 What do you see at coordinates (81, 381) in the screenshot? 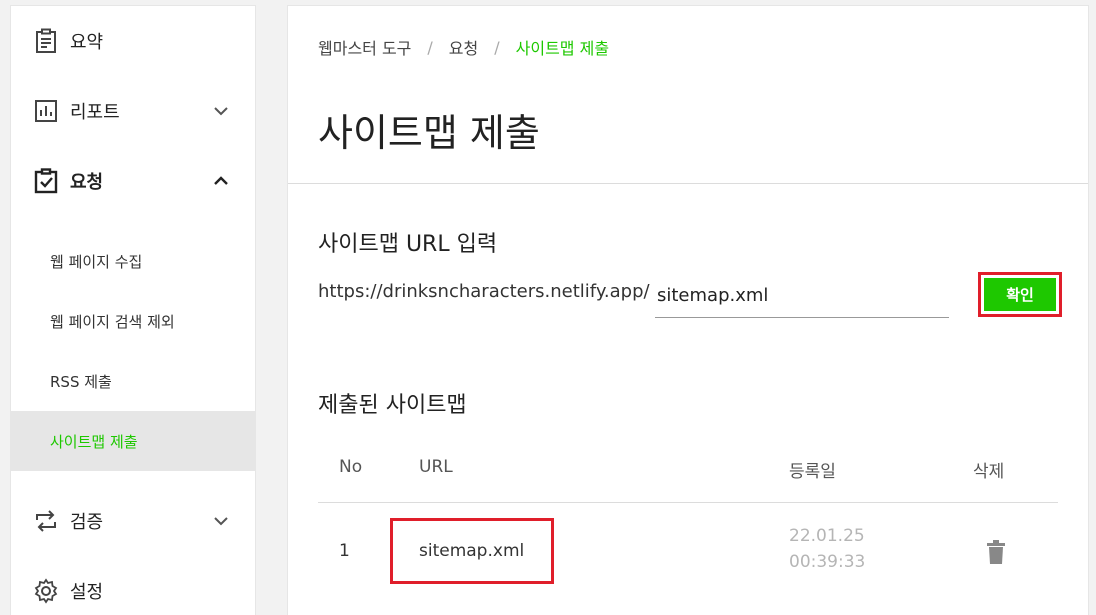
I see `sidebar-subitem-label: RSS 제출` at bounding box center [81, 381].